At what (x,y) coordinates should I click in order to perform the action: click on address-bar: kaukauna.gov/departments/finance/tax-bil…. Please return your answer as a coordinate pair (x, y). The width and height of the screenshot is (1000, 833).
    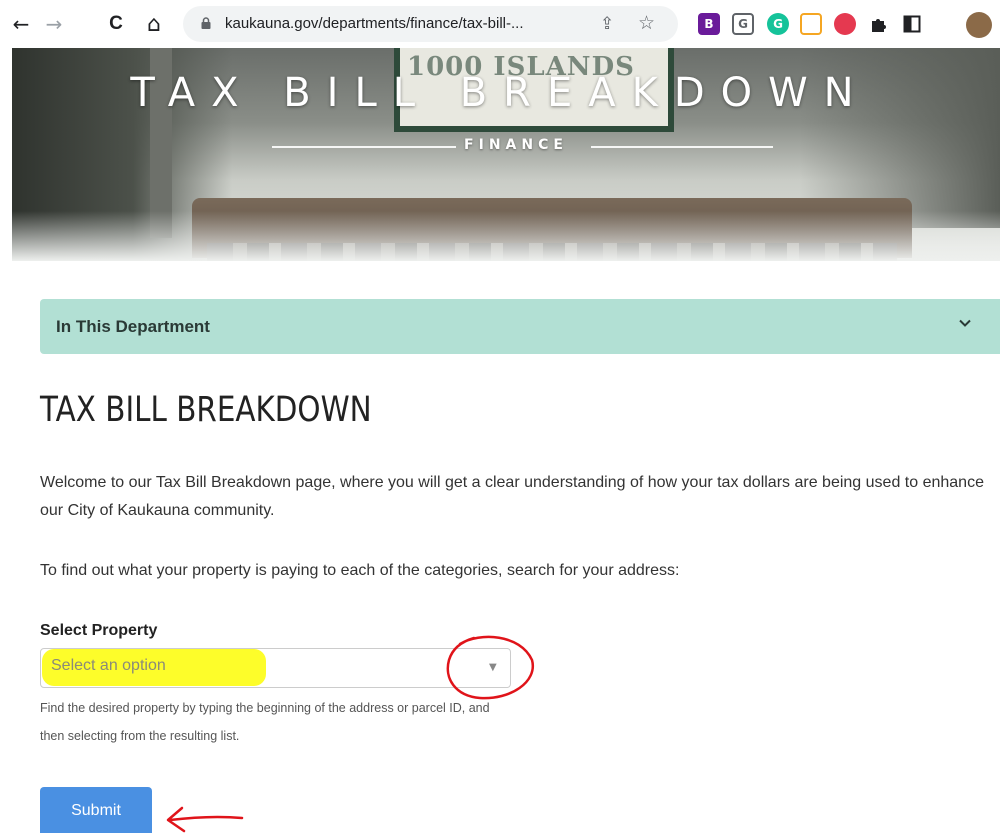
    Looking at the image, I should click on (430, 24).